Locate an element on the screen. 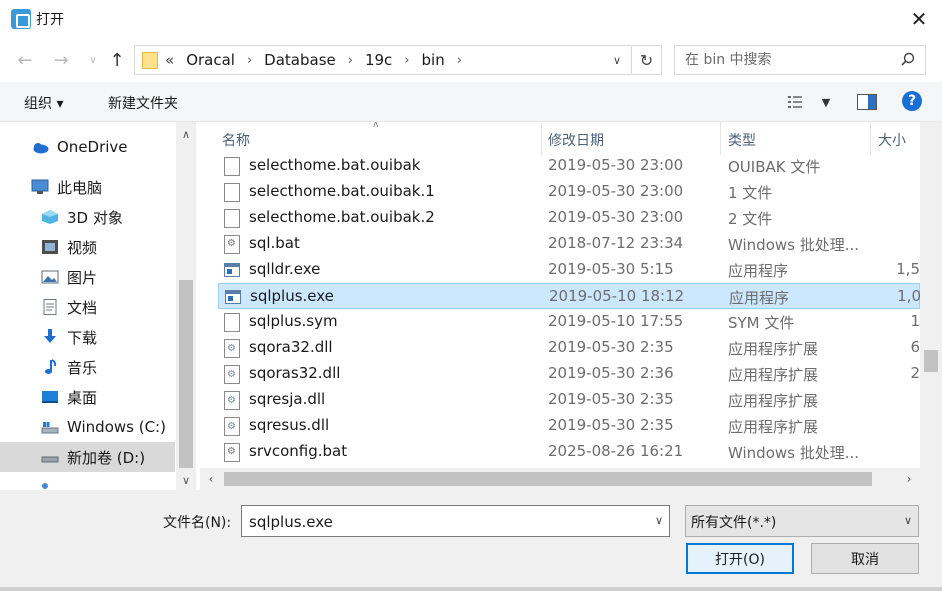 This screenshot has height=591, width=942. recent-locations-button: ∨ is located at coordinates (93, 60).